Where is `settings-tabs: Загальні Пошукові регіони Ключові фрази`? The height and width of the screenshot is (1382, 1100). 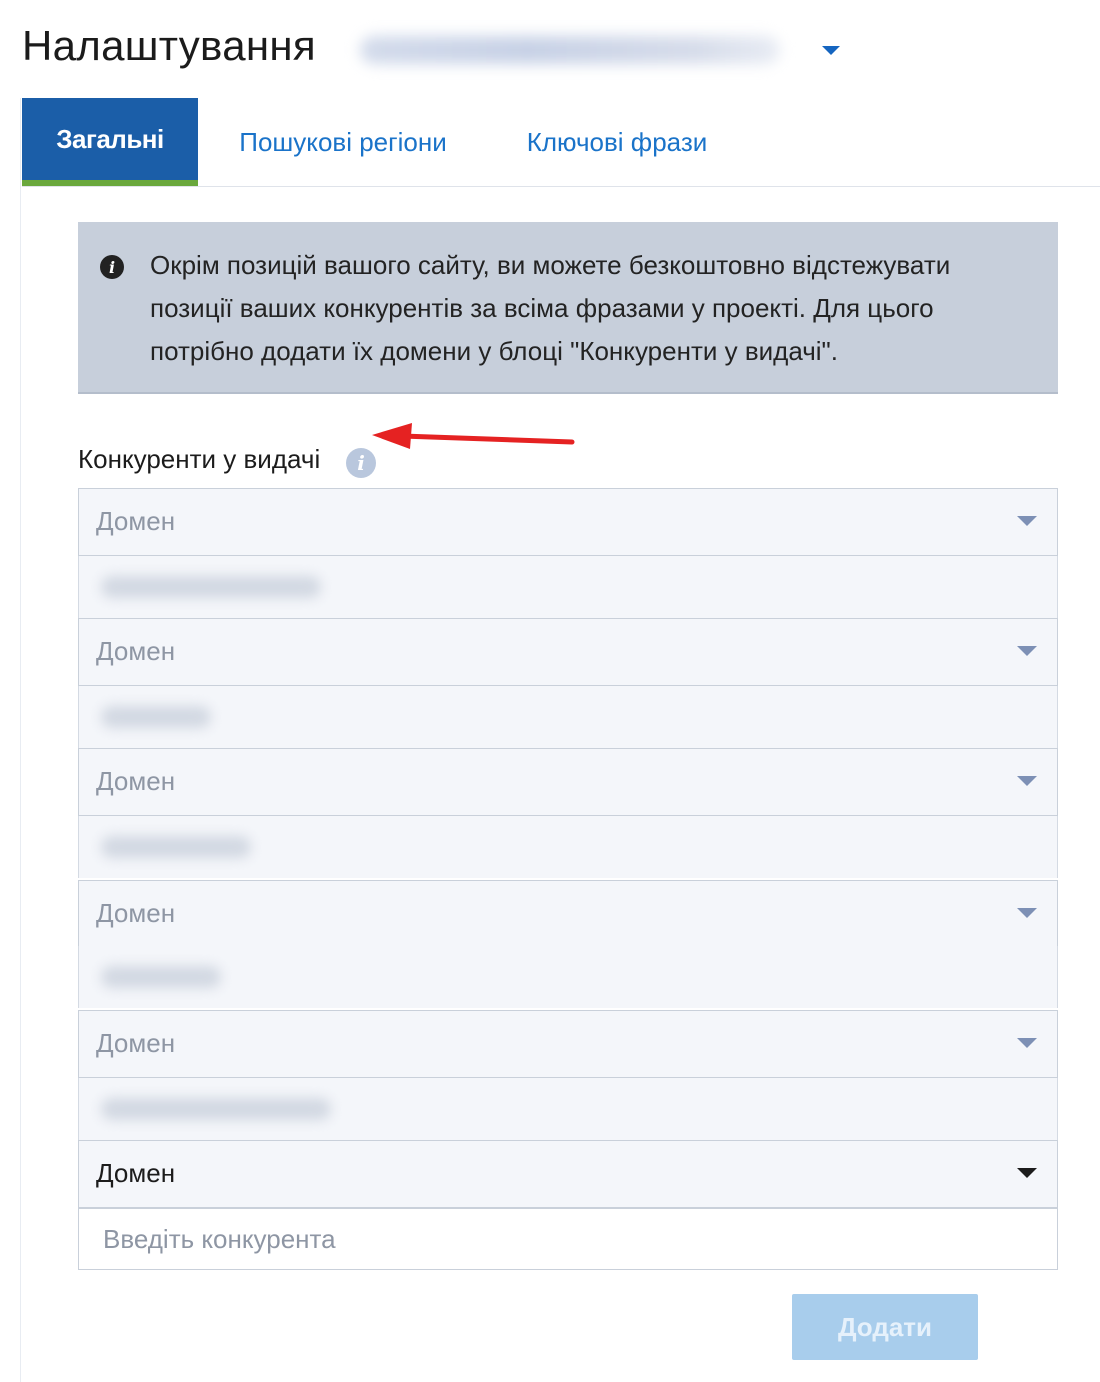 settings-tabs: Загальні Пошукові регіони Ключові фрази is located at coordinates (561, 142).